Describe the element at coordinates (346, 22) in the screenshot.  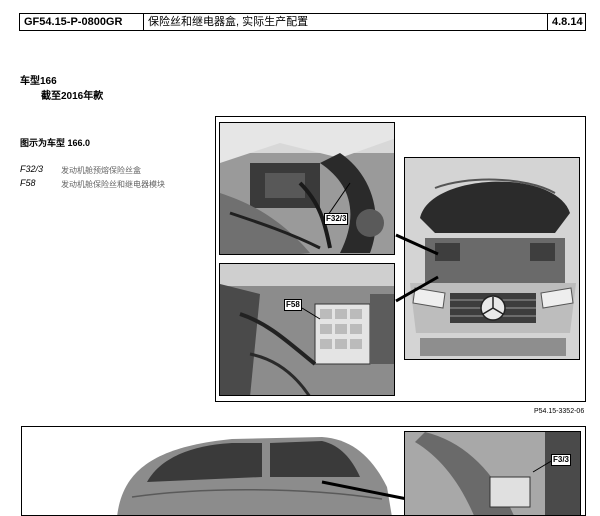
I see `doc-title: 保险丝和继电器盒, 实际生产配置` at that location.